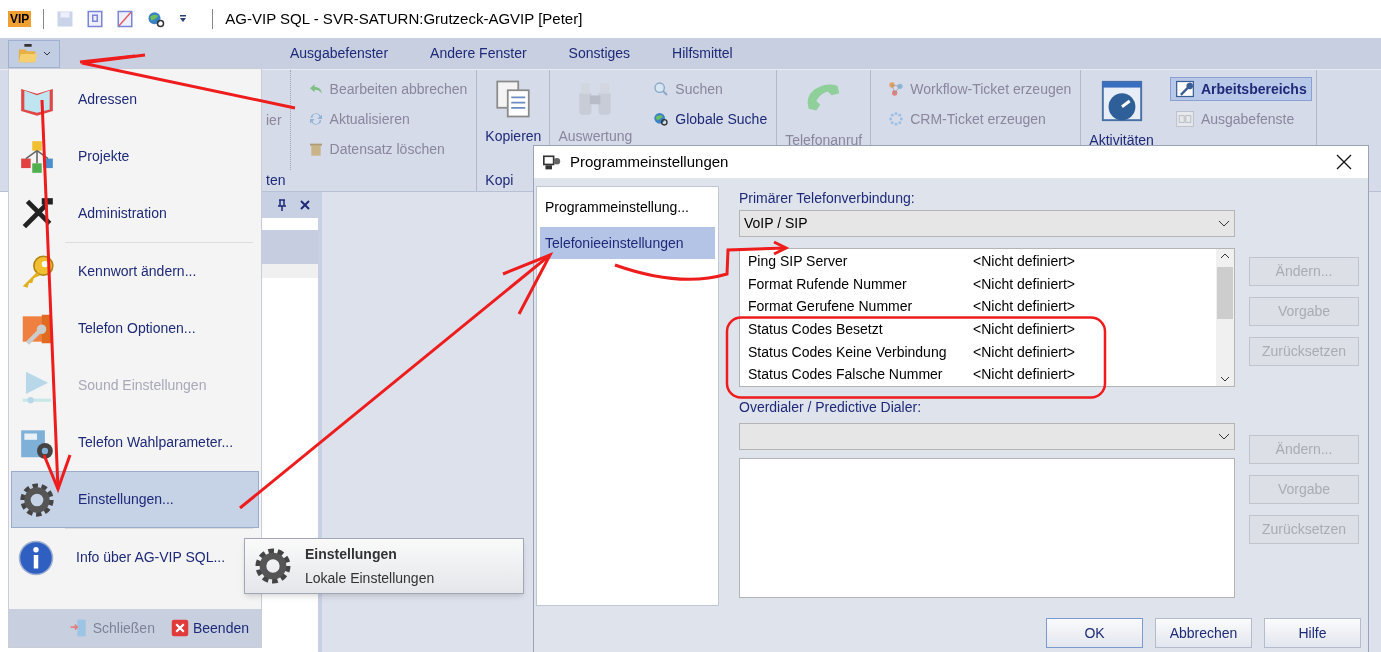 The image size is (1381, 652). Describe the element at coordinates (95, 19) in the screenshot. I see `document-icon` at that location.